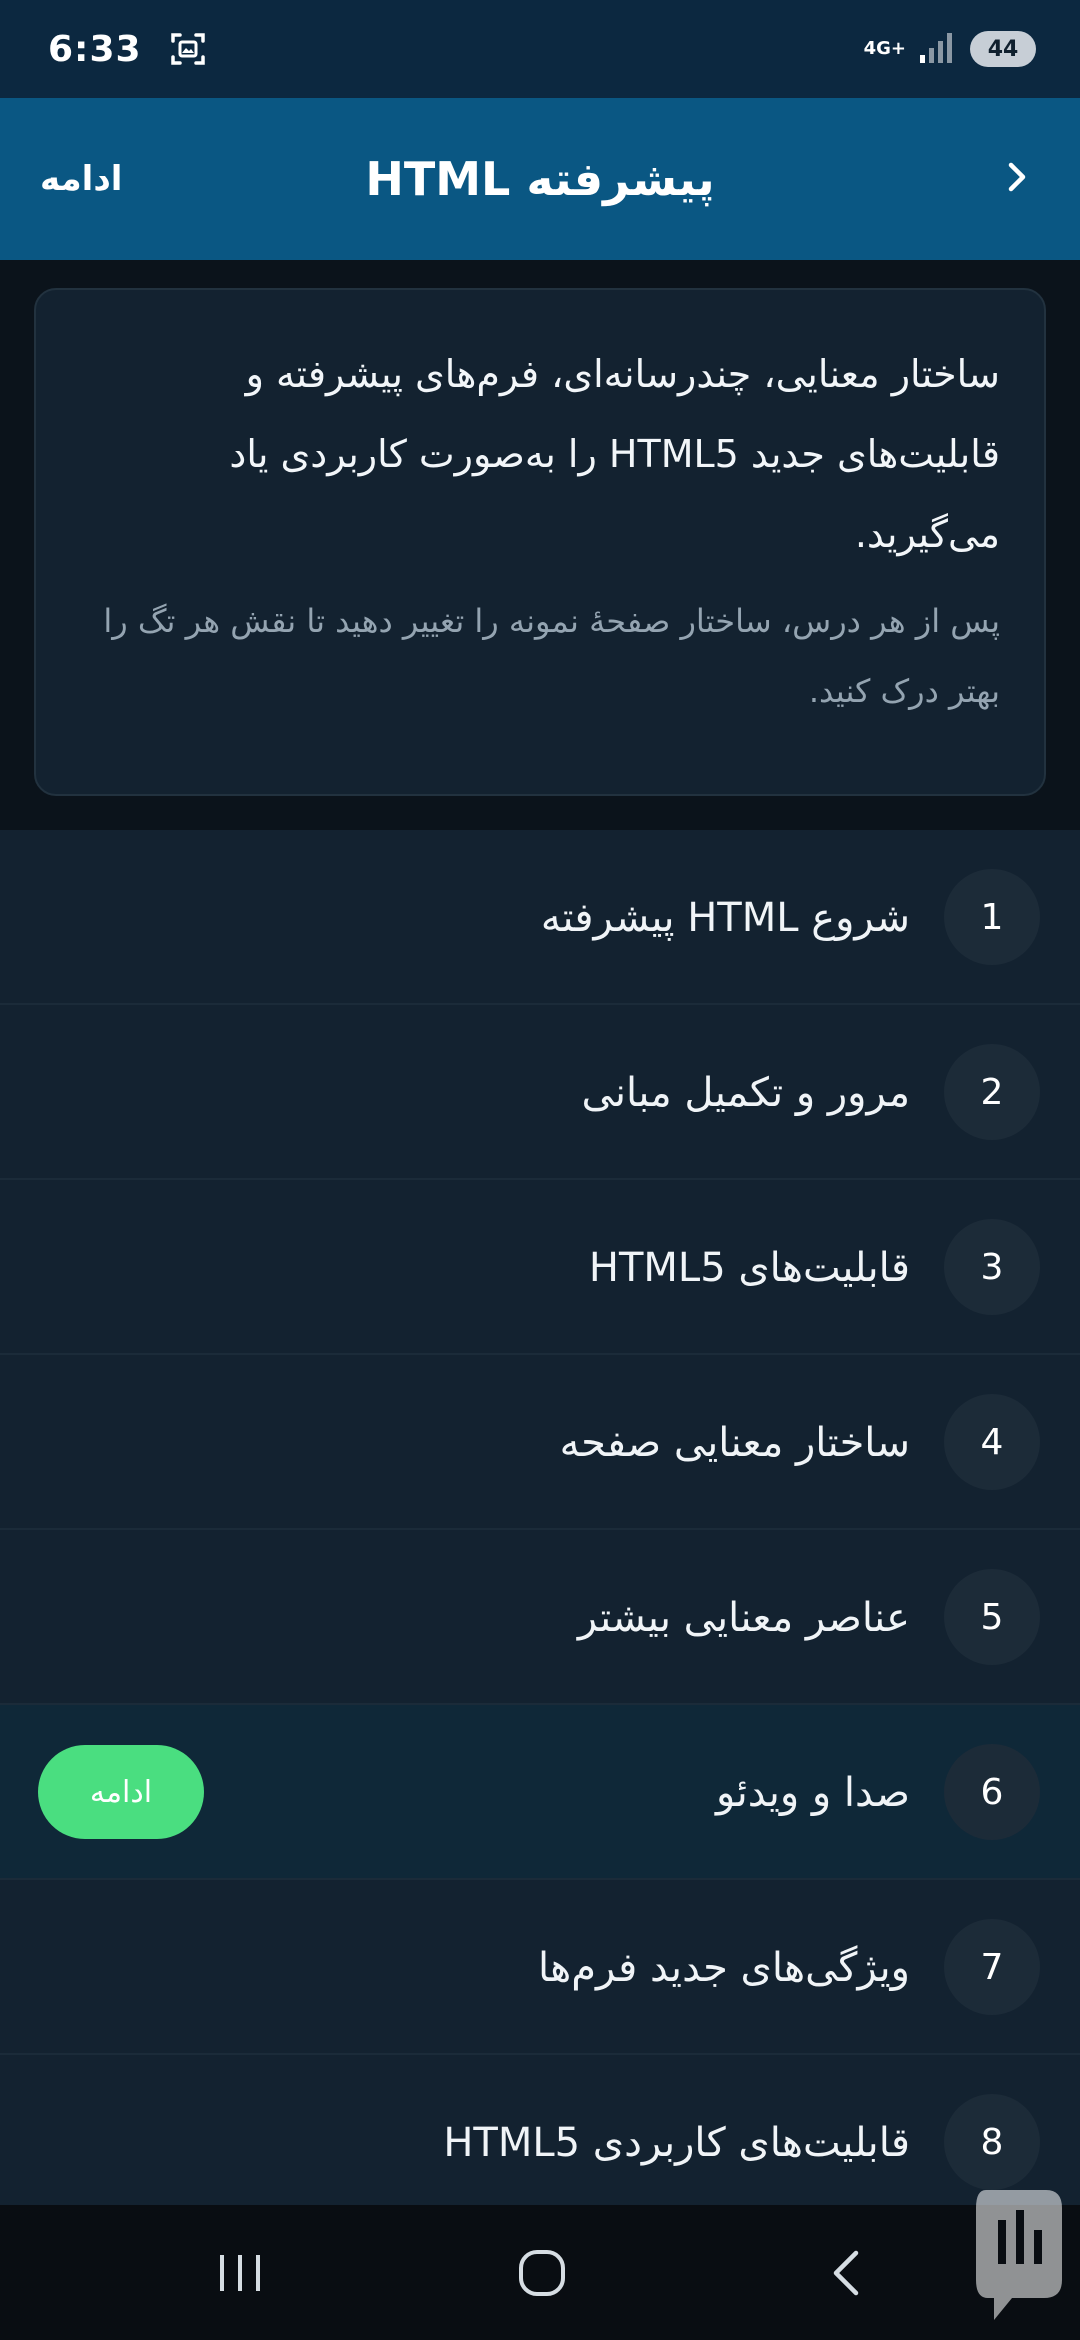  What do you see at coordinates (938, 49) in the screenshot?
I see `signal-icon` at bounding box center [938, 49].